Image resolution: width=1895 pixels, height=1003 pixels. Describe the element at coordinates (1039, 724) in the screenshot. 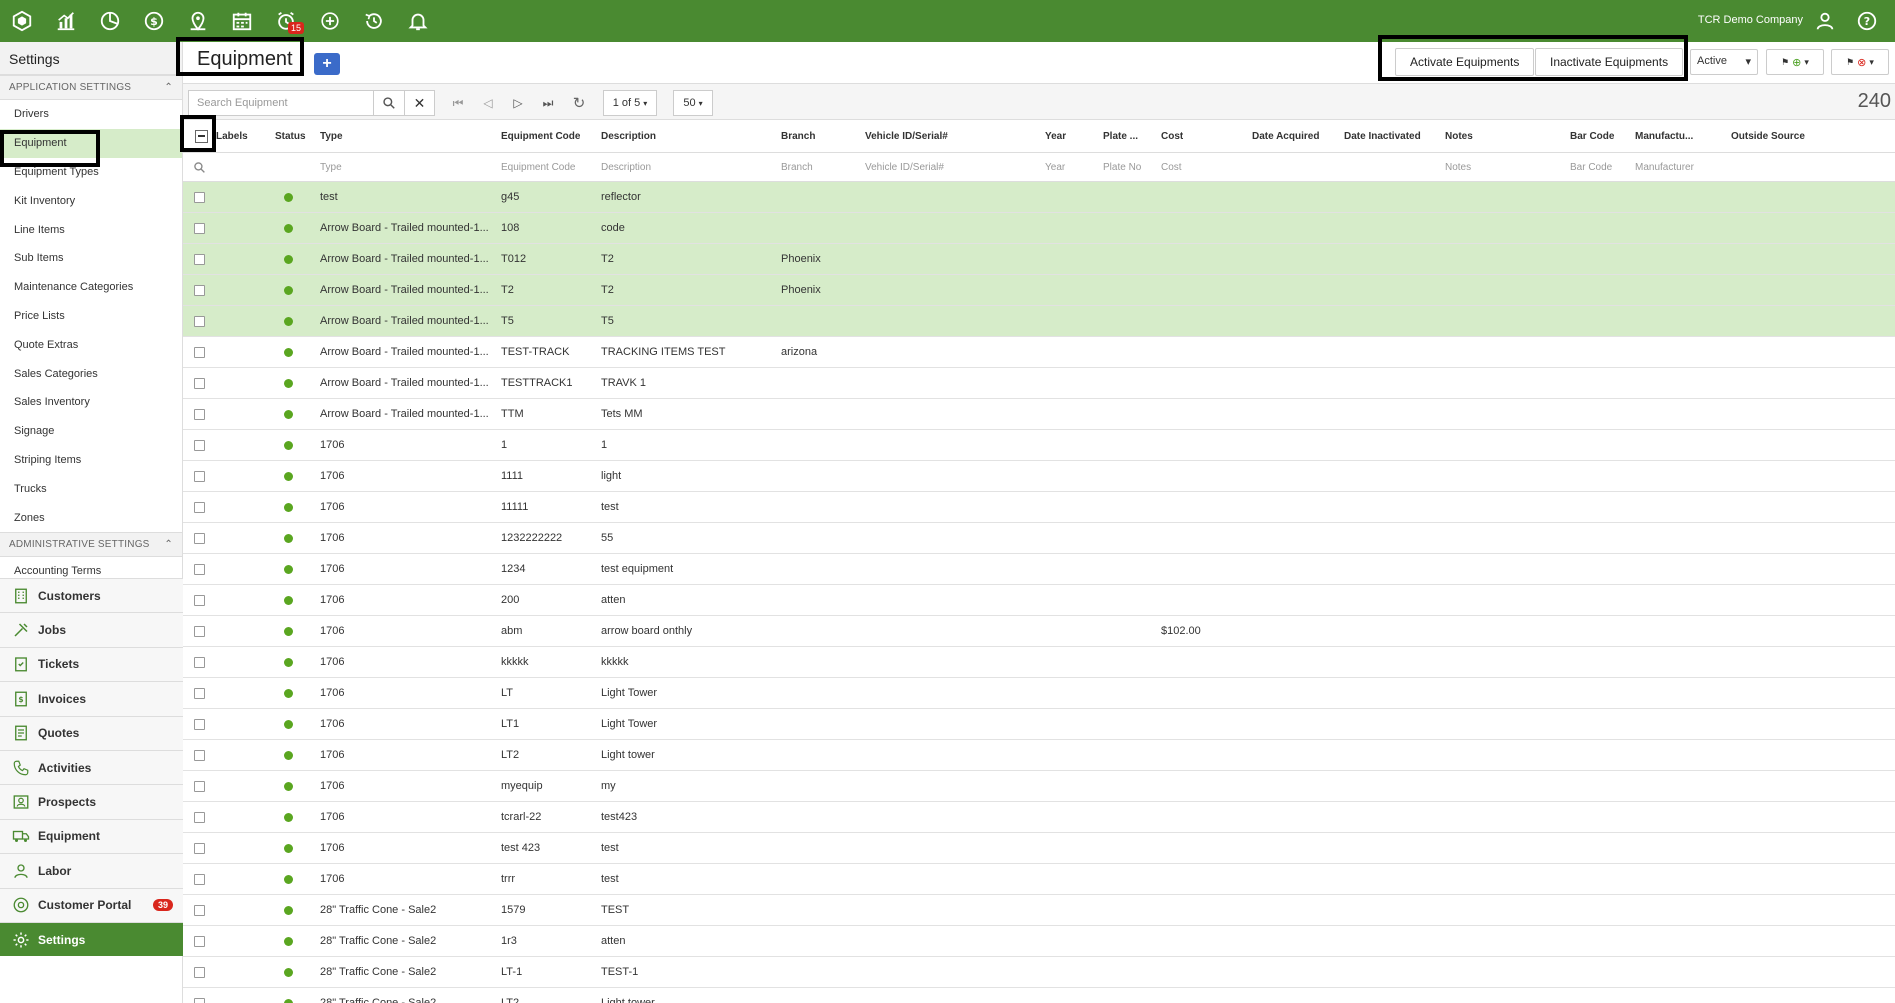

I see `table-row: 1706 LT1 Light Tower` at that location.